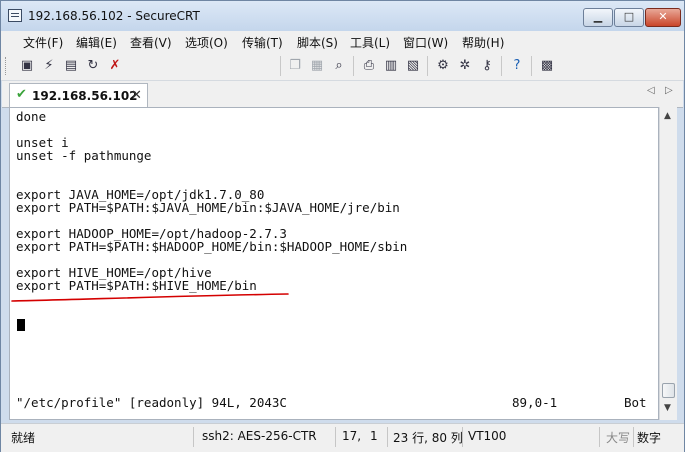  What do you see at coordinates (84, 155) in the screenshot?
I see `terminal-line: unset -f pathmunge` at bounding box center [84, 155].